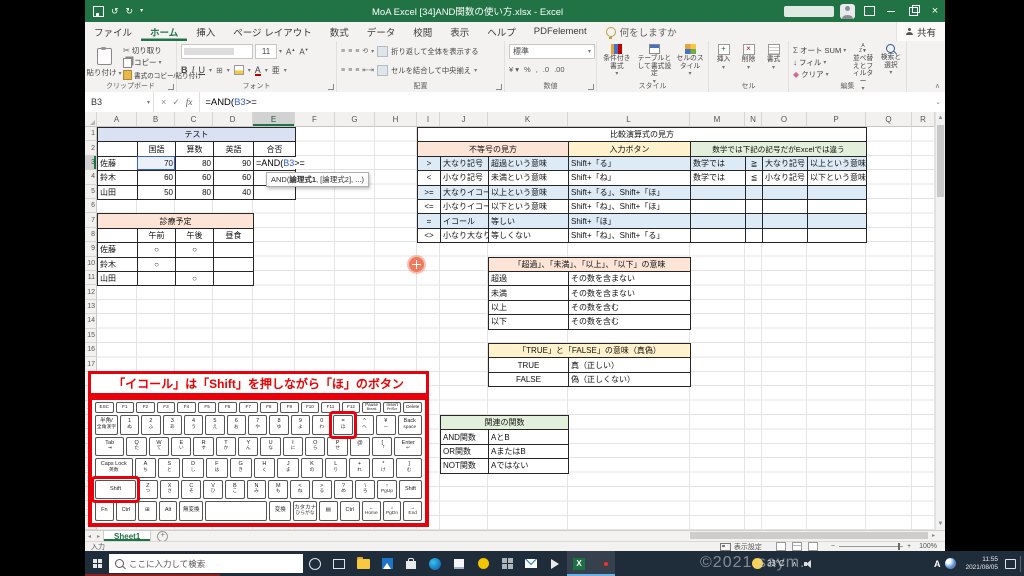 This screenshot has width=1024, height=576. I want to click on table-cell: 小なり記号, so click(785, 178).